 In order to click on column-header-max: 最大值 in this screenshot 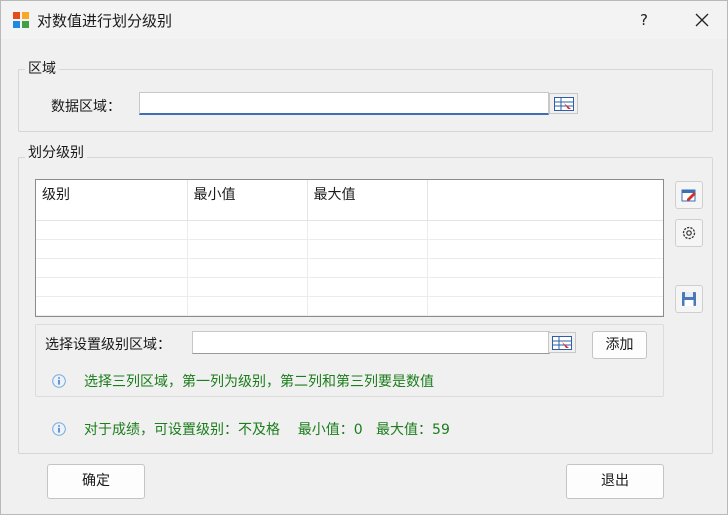, I will do `click(367, 200)`.